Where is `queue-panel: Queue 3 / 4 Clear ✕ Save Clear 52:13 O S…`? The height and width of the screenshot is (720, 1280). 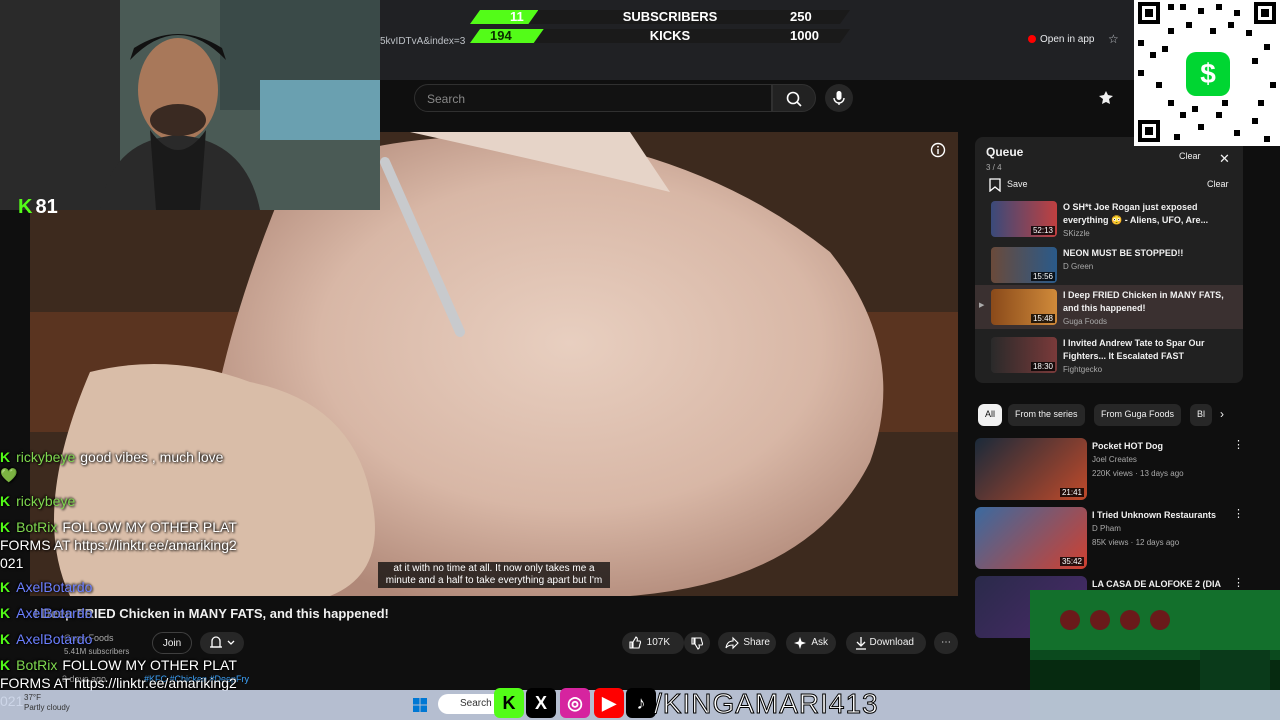
queue-panel: Queue 3 / 4 Clear ✕ Save Clear 52:13 O S… is located at coordinates (1109, 260).